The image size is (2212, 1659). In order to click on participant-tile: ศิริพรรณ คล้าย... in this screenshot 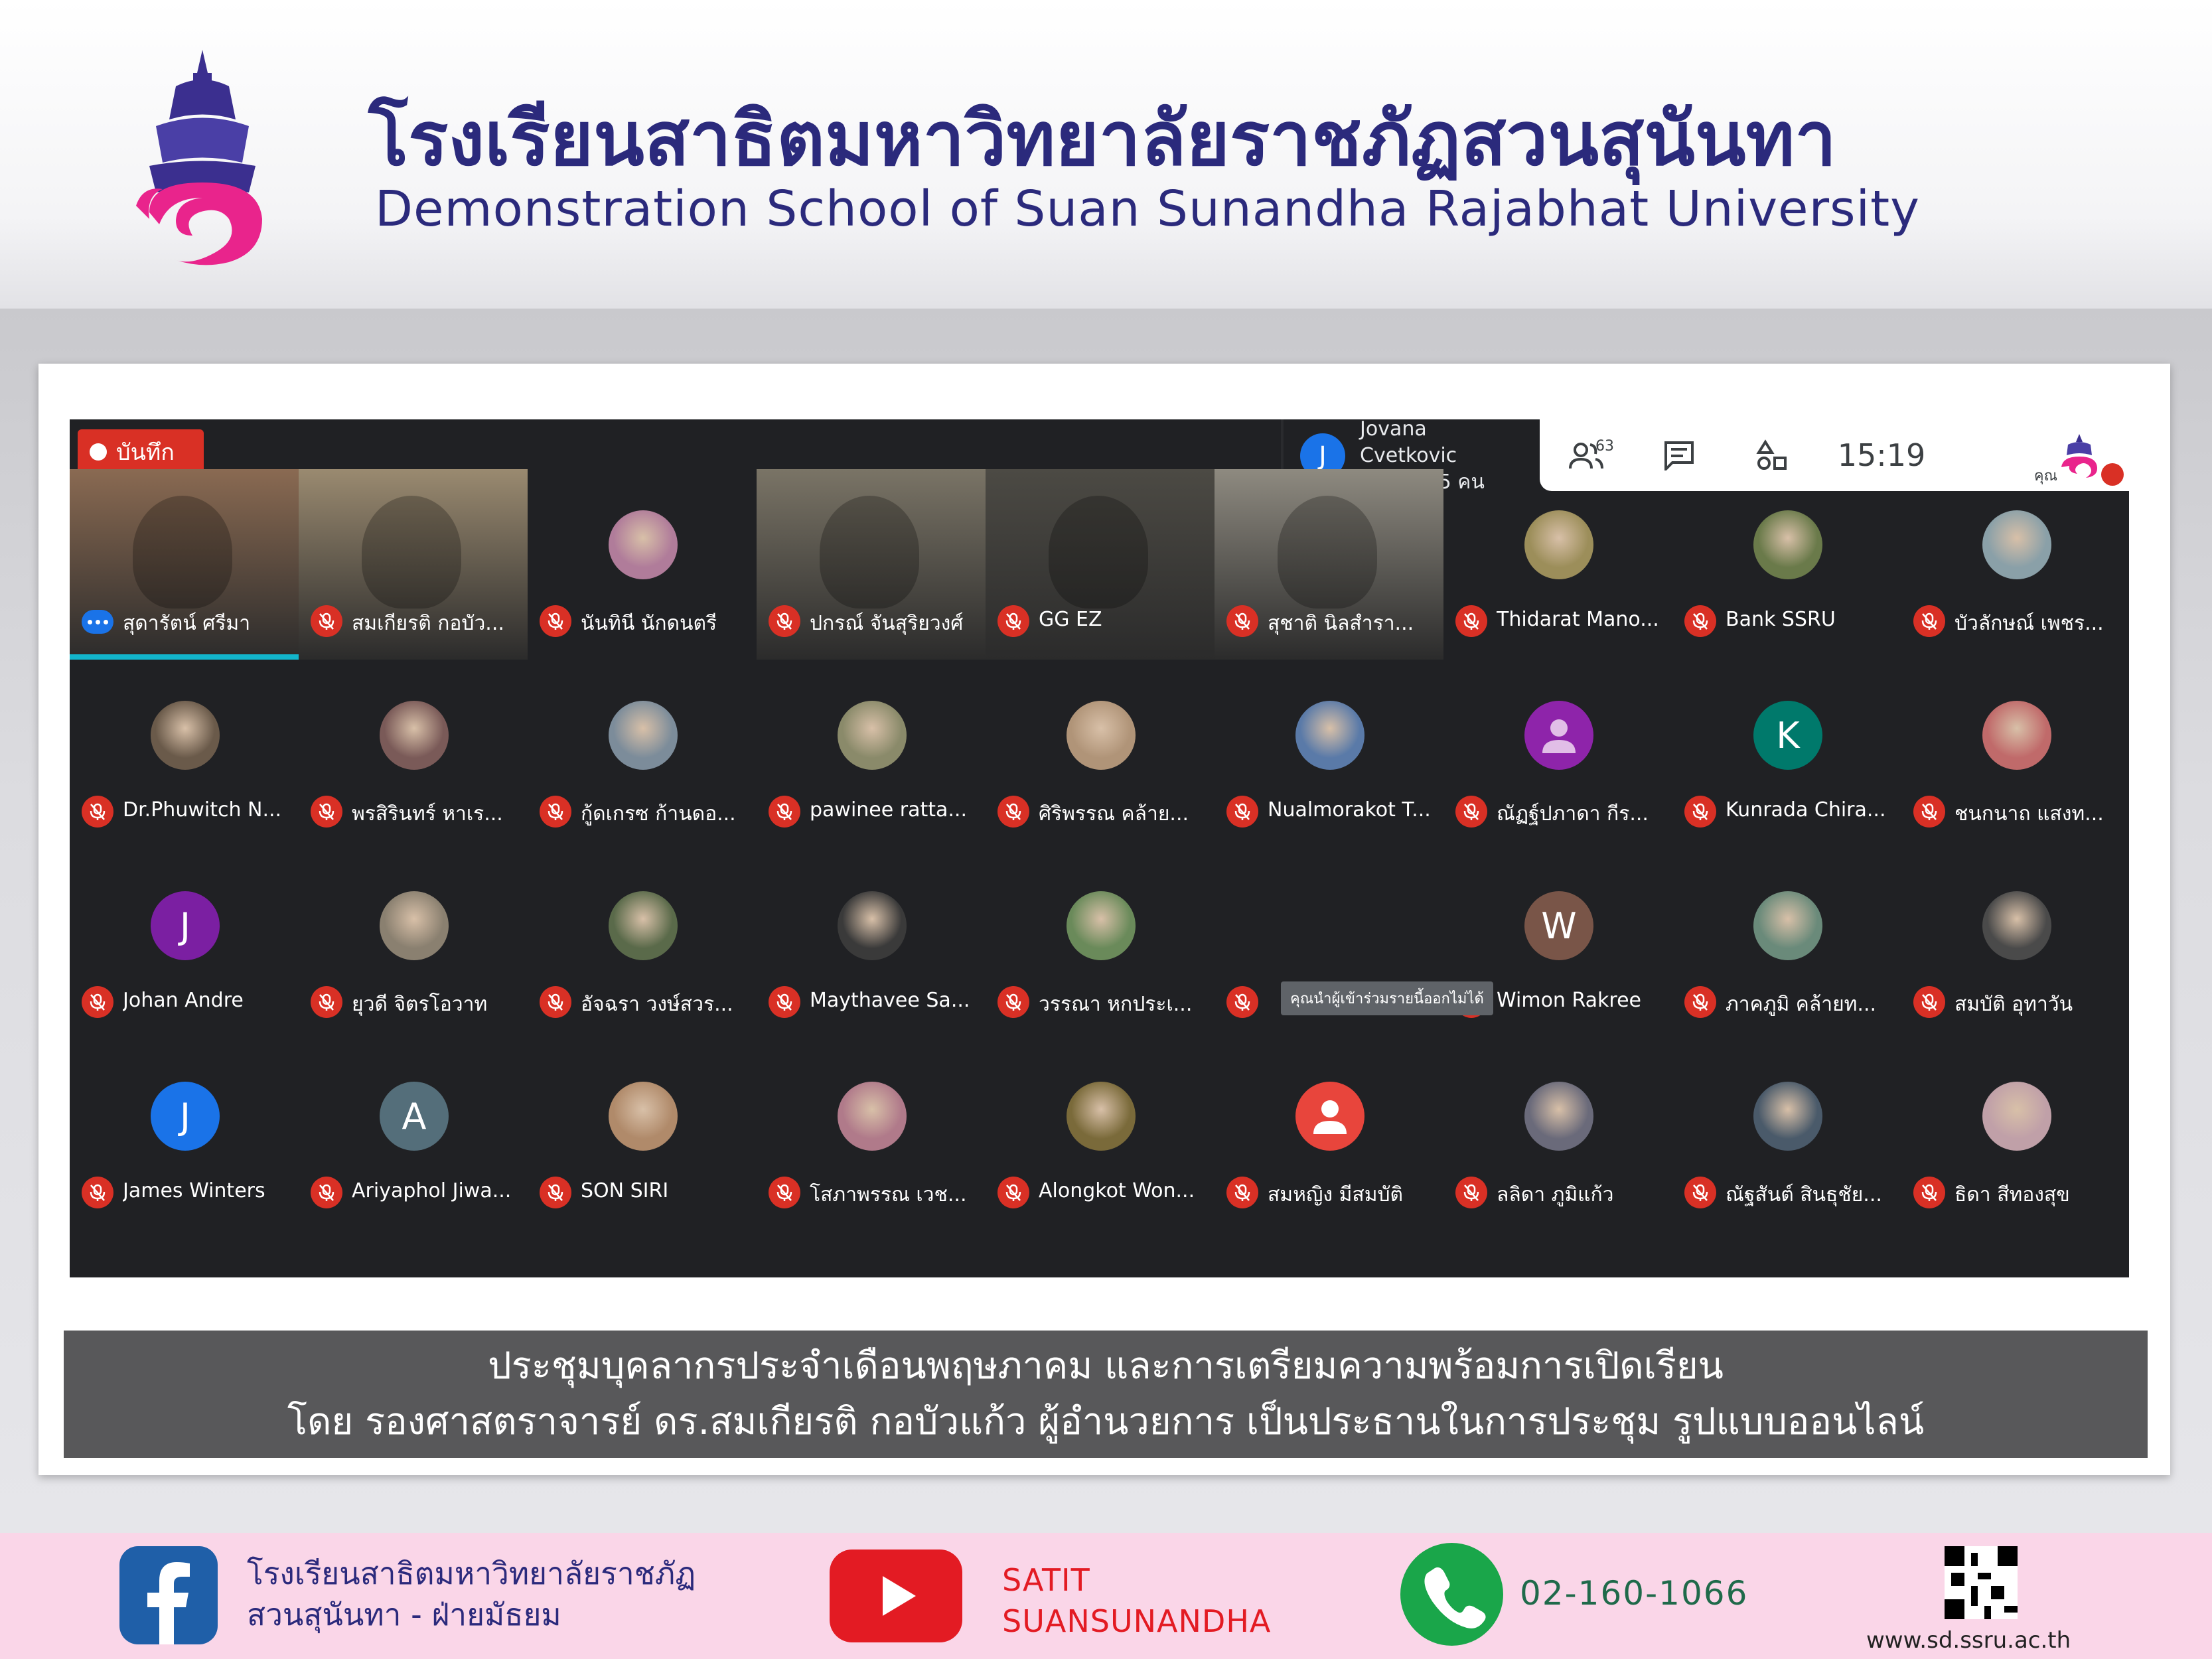, I will do `click(1100, 755)`.